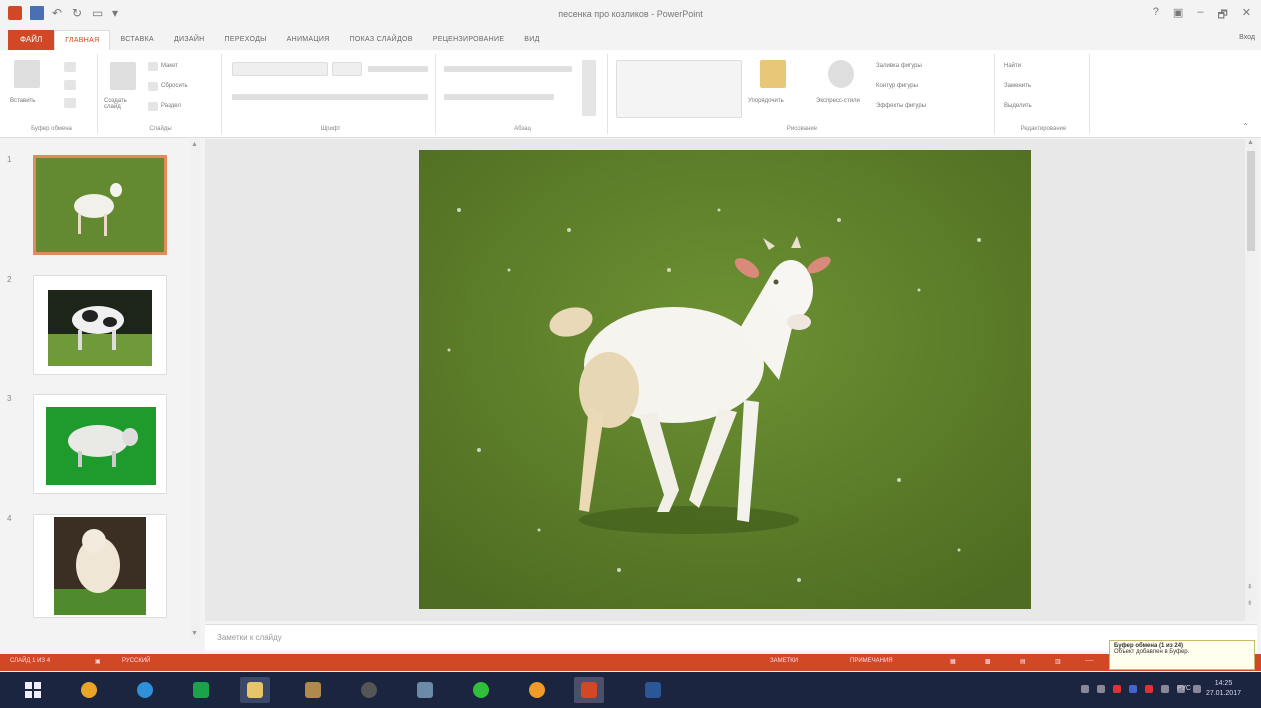  What do you see at coordinates (1246, 15) in the screenshot?
I see `close-icon: ✕` at bounding box center [1246, 15].